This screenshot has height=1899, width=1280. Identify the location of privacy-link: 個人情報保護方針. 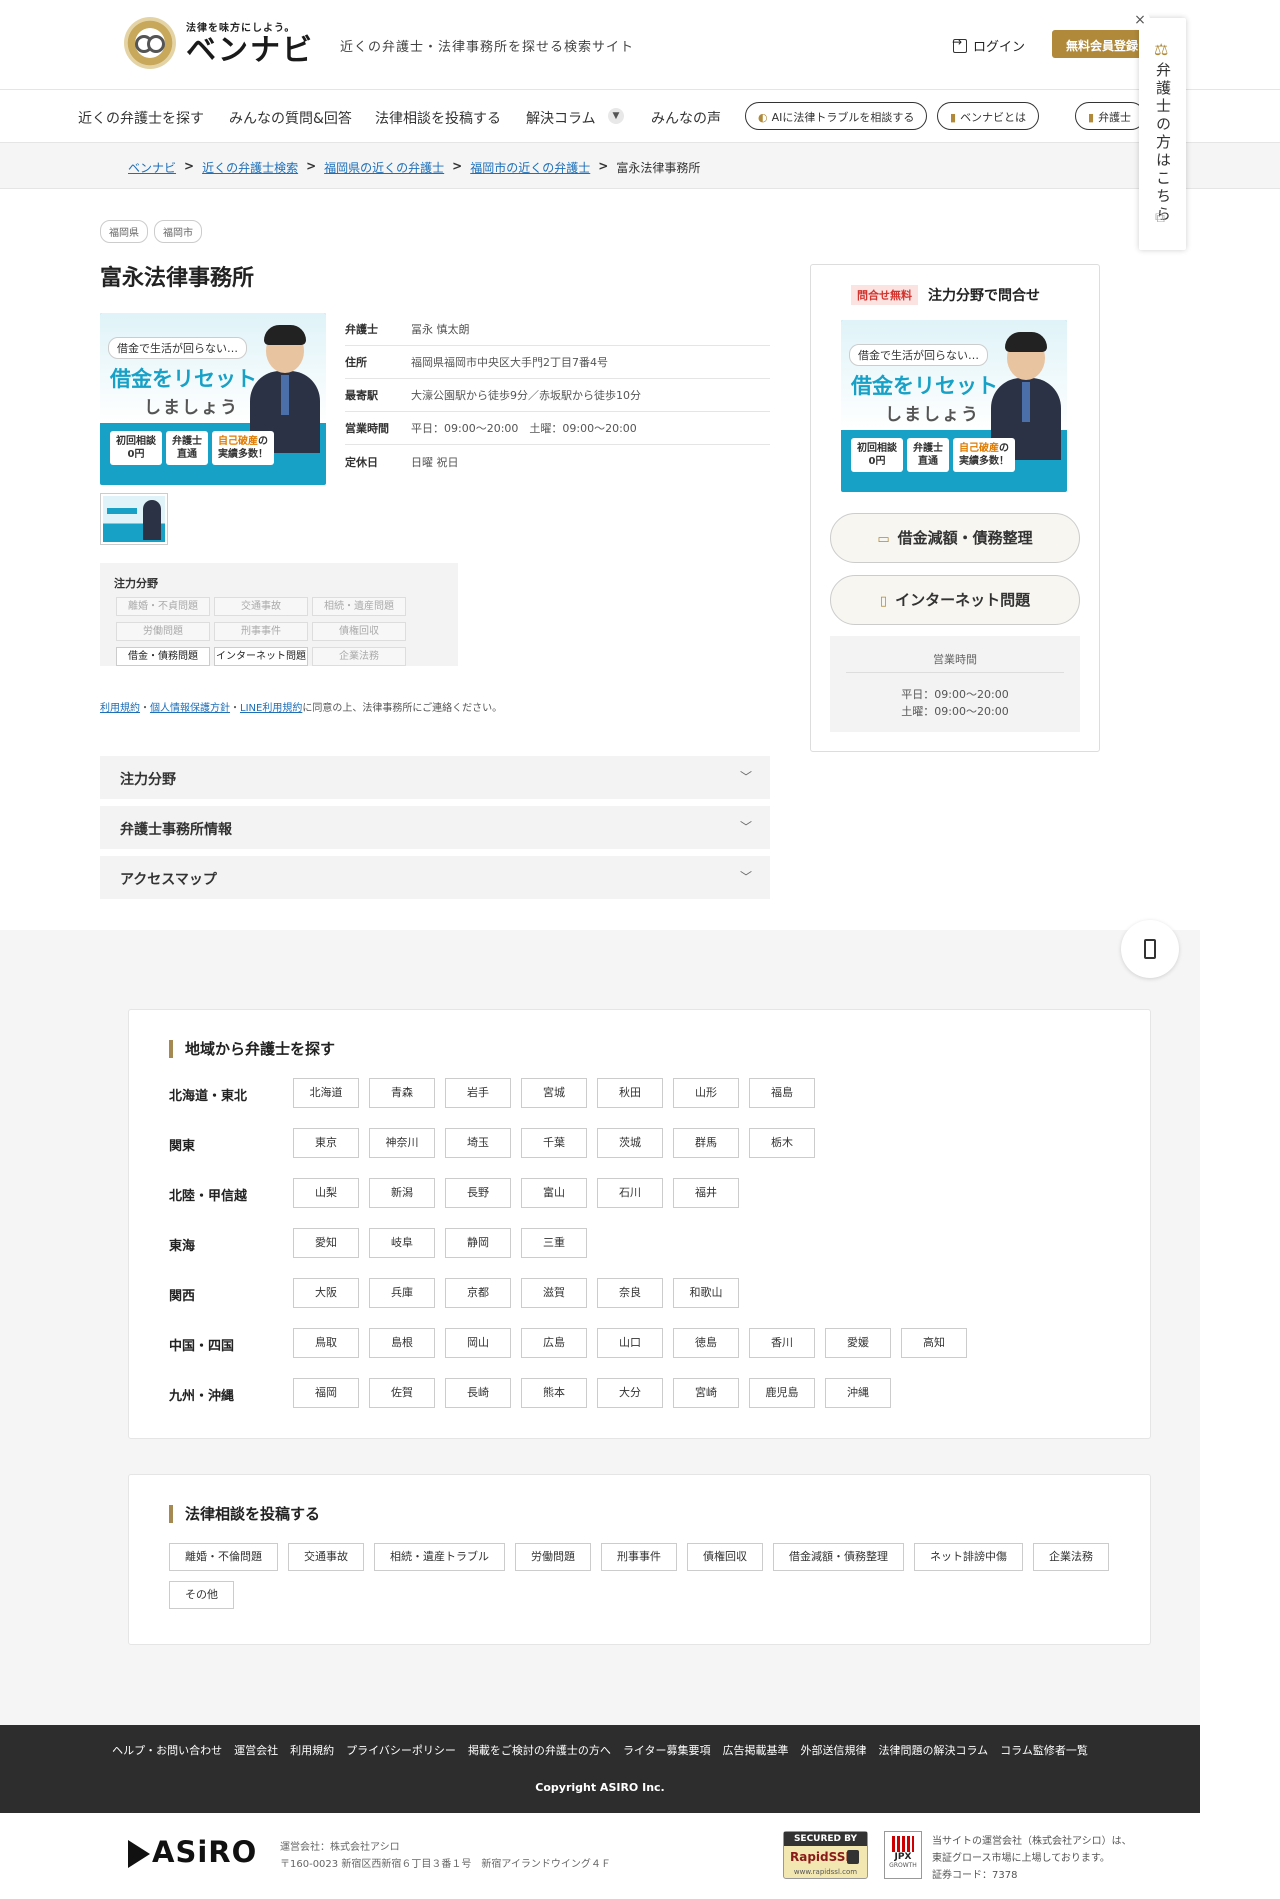
(190, 708).